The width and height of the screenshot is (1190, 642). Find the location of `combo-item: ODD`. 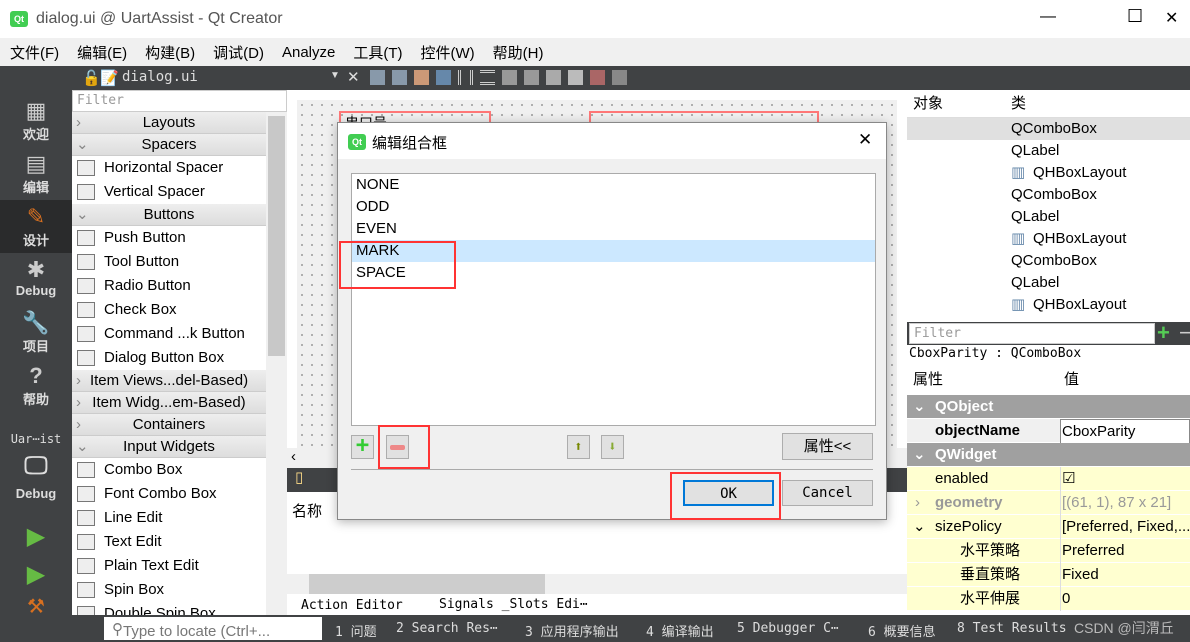

combo-item: ODD is located at coordinates (613, 207).